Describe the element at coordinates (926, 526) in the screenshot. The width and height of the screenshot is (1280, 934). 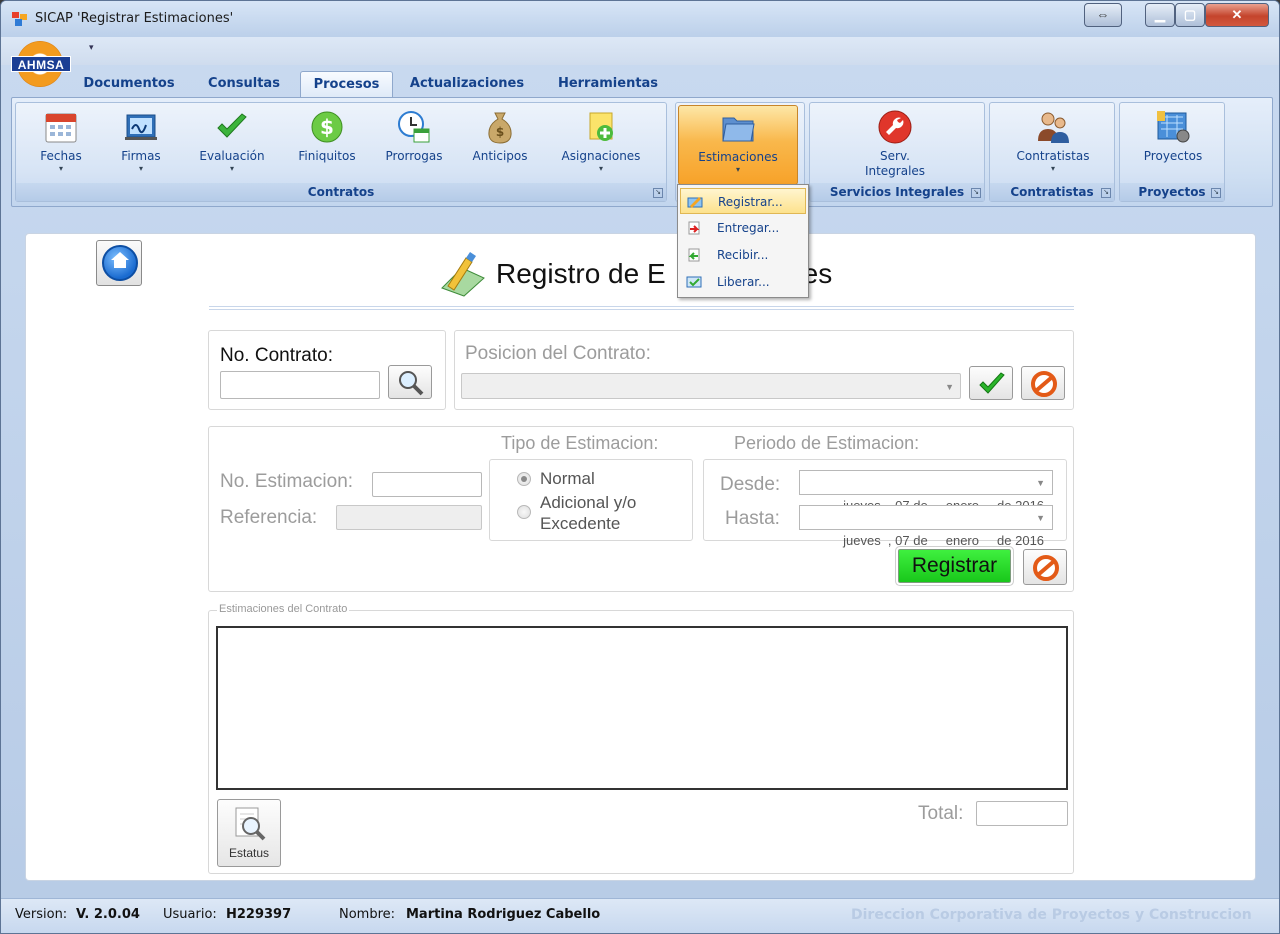
I see `hasta-datepicker: jueves , 07 de enero de 2016 ▼` at that location.